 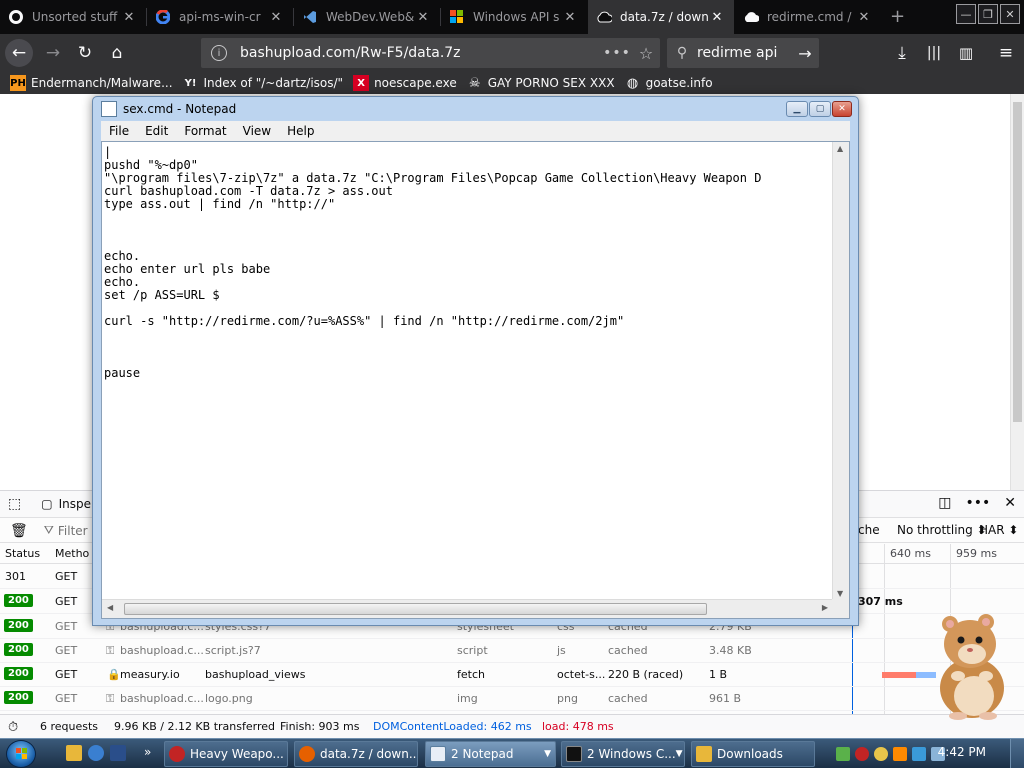 I want to click on dock-icon: ◫, so click(x=944, y=503).